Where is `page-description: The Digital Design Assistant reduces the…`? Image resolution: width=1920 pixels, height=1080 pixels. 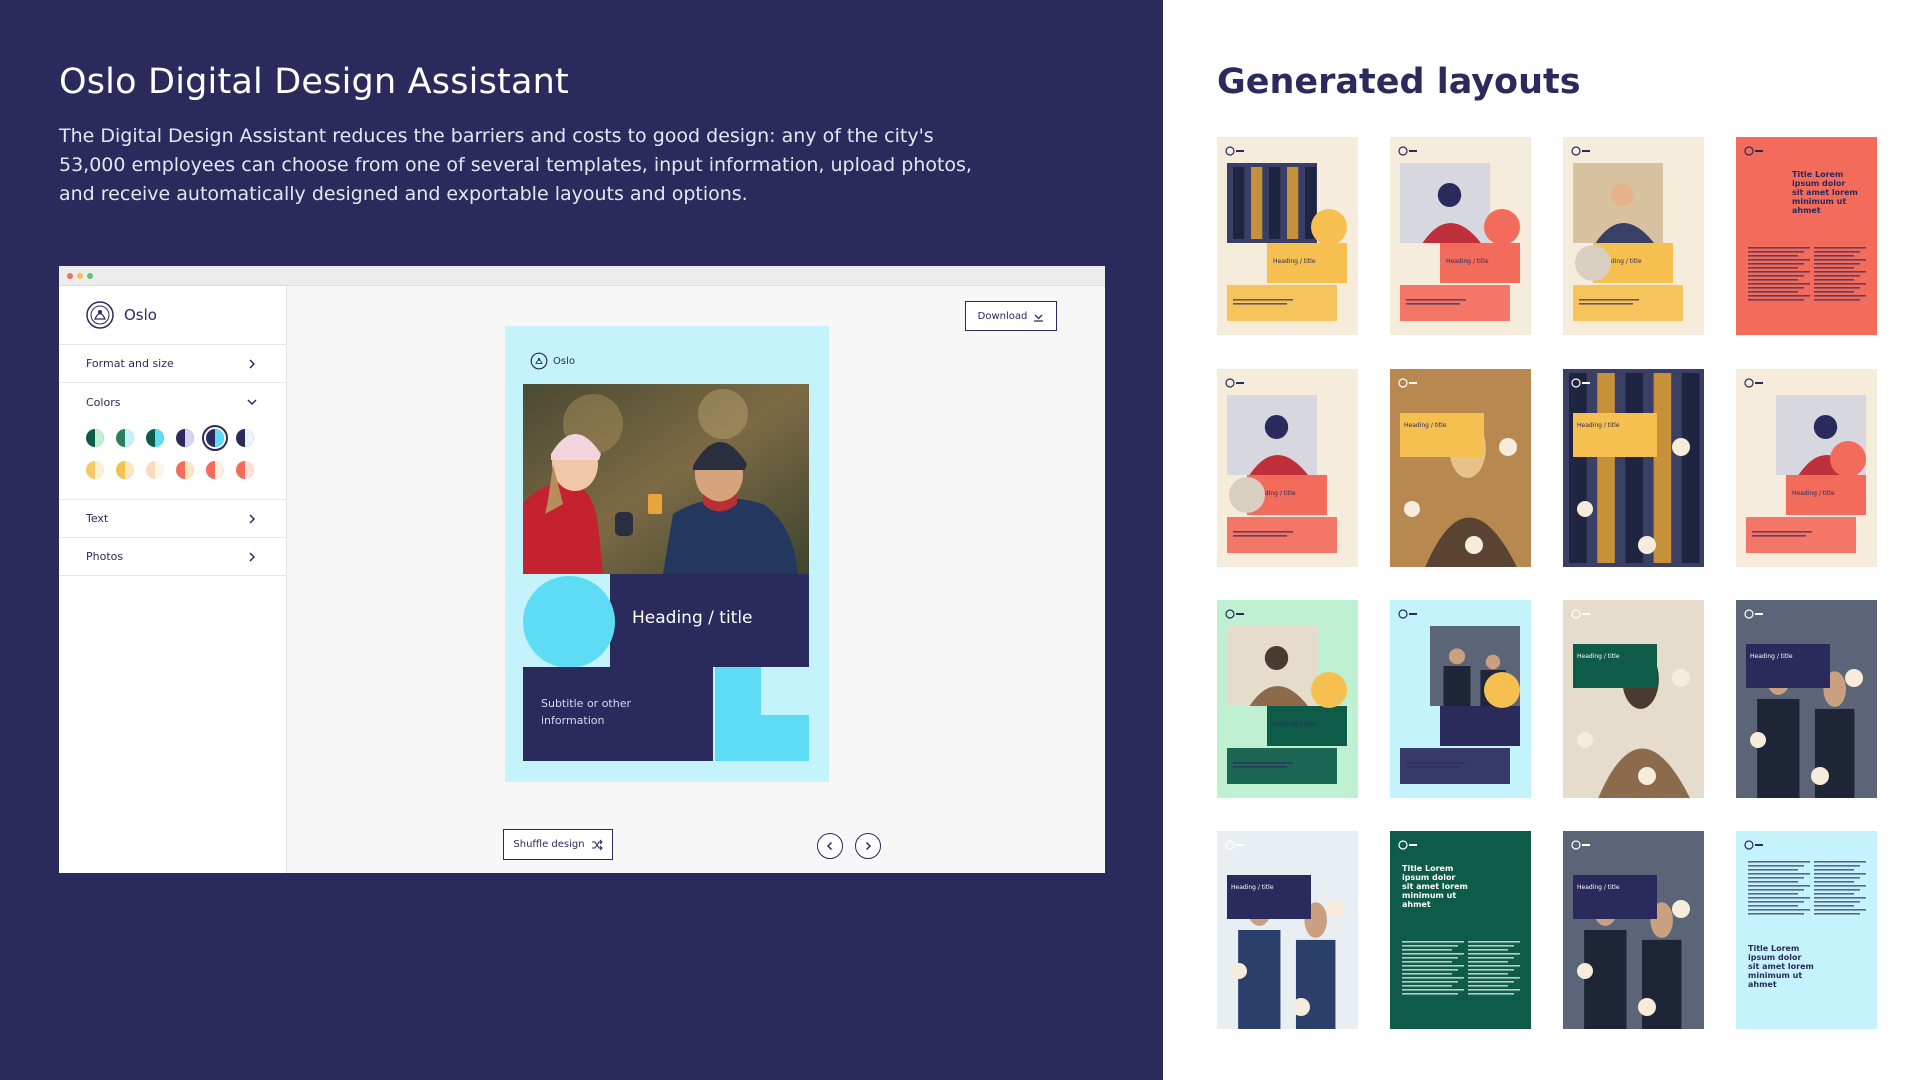 page-description: The Digital Design Assistant reduces the… is located at coordinates (515, 165).